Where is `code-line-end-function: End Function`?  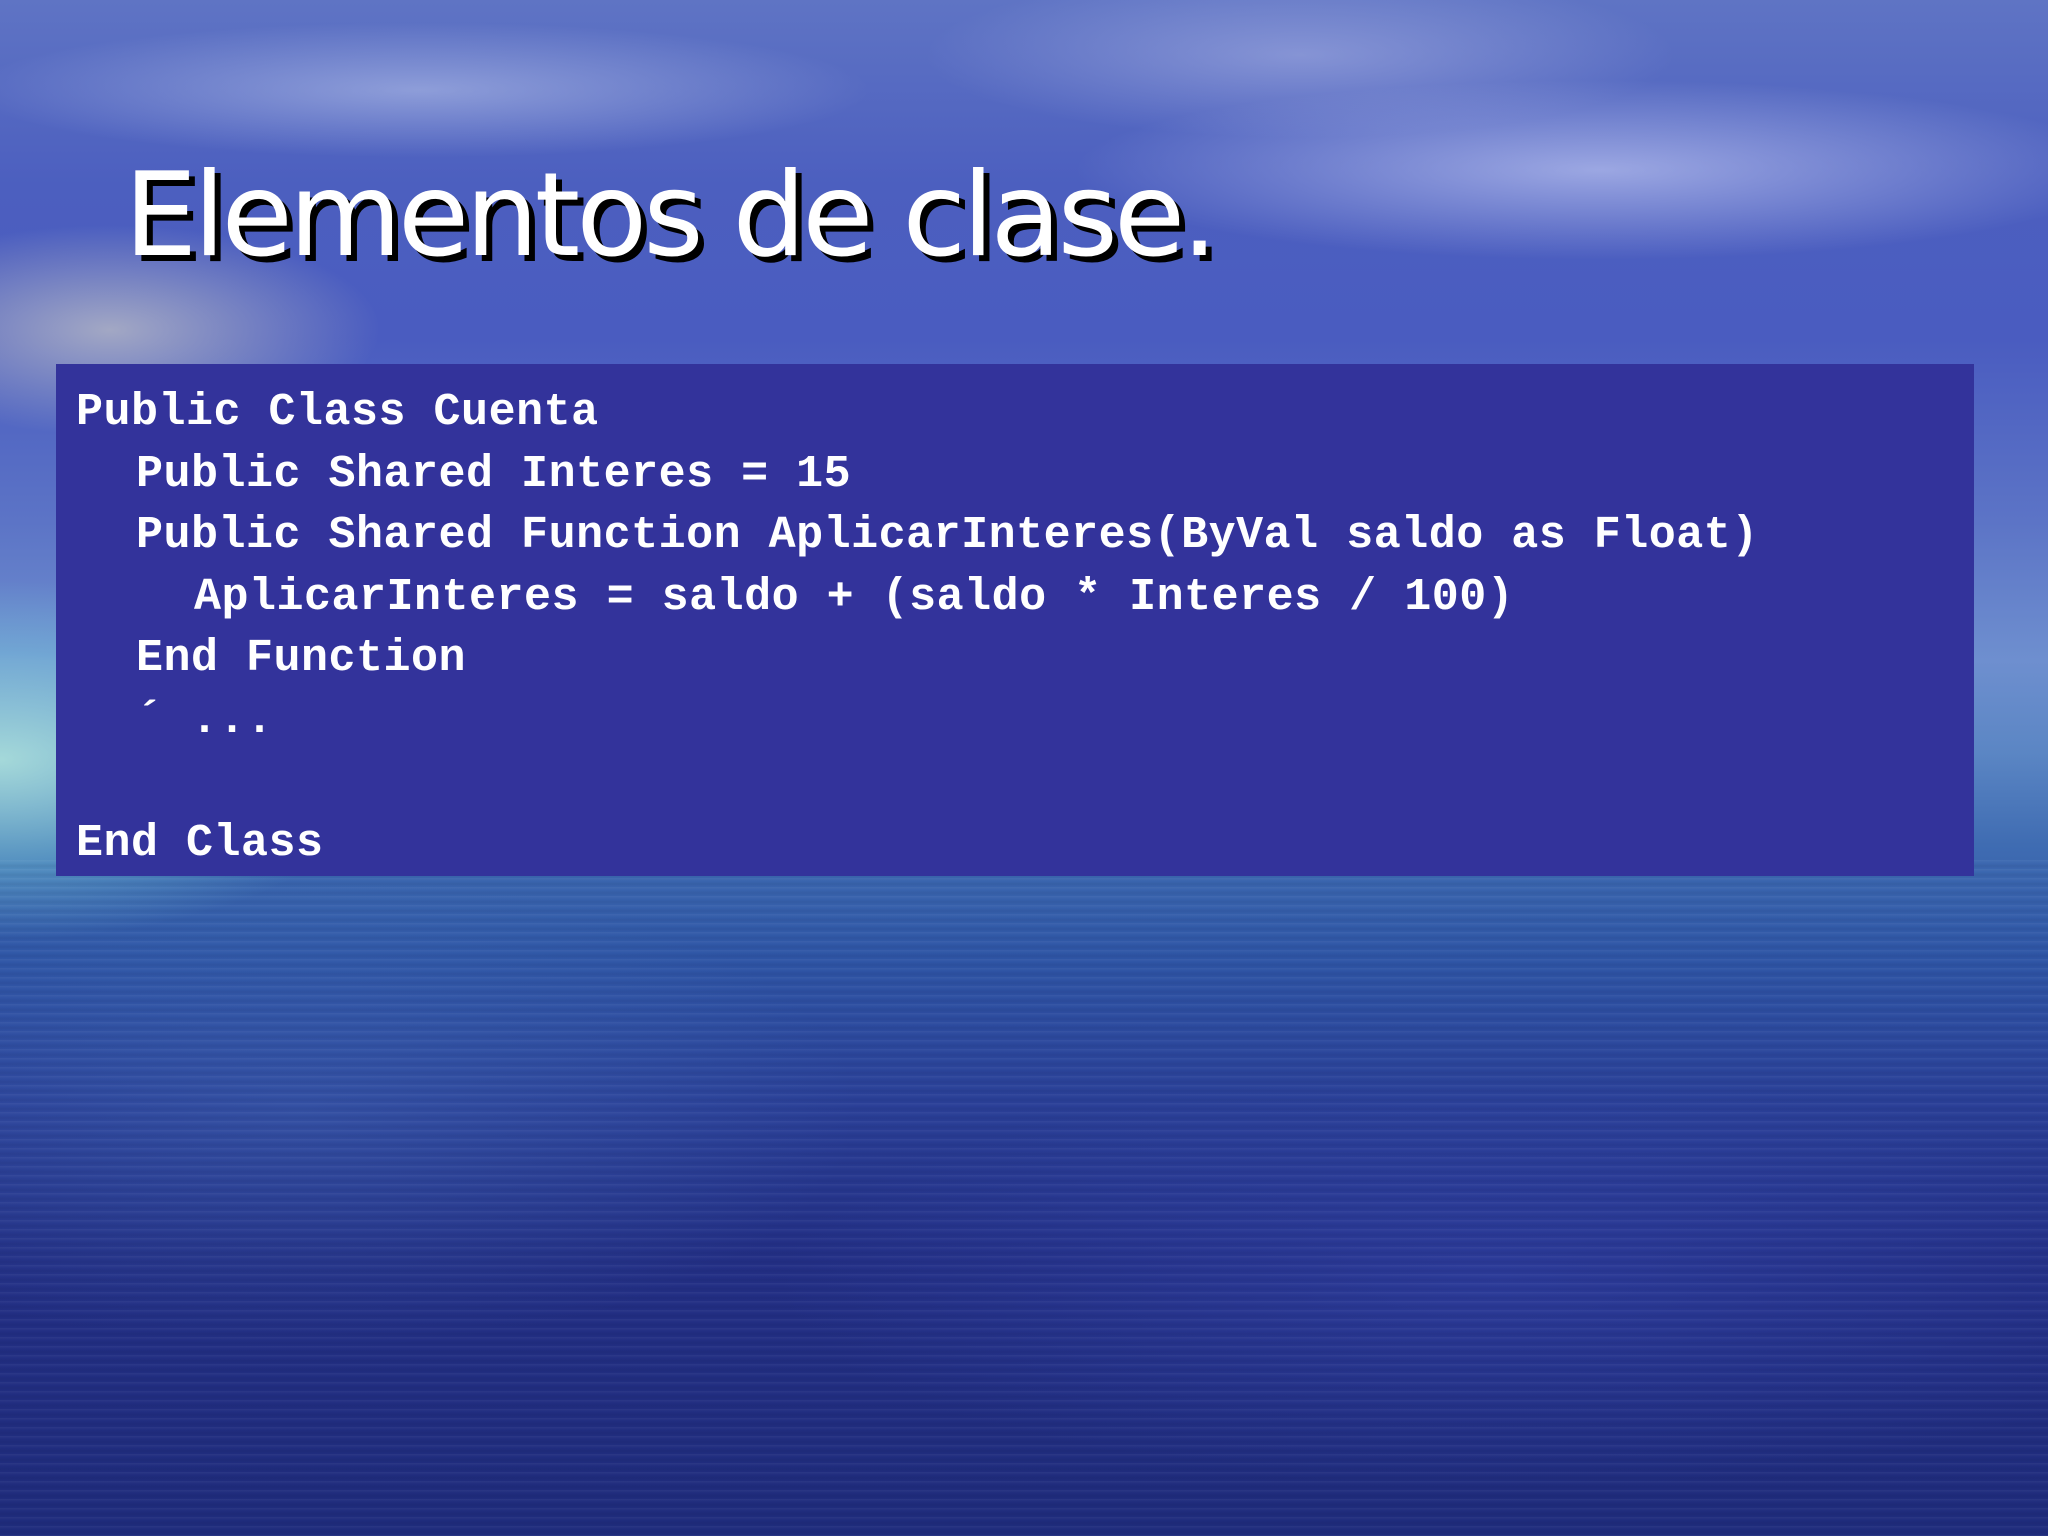 code-line-end-function: End Function is located at coordinates (301, 658).